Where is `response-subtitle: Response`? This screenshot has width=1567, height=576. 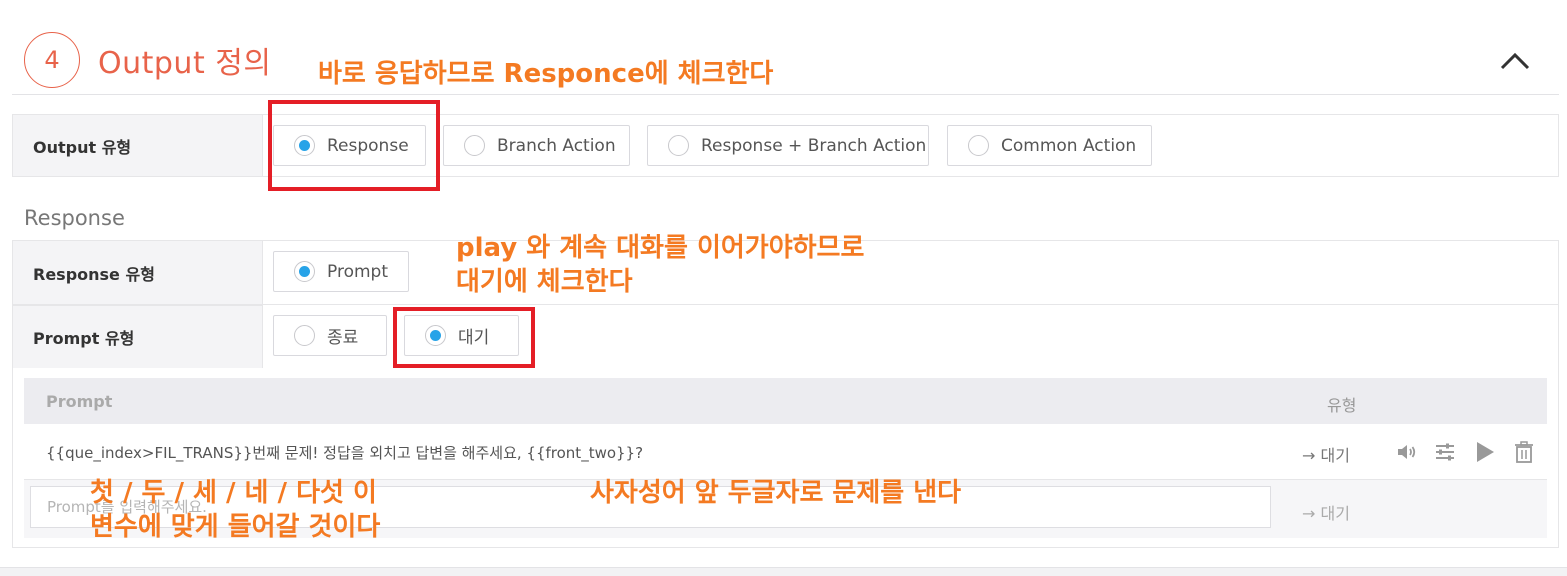 response-subtitle: Response is located at coordinates (74, 218).